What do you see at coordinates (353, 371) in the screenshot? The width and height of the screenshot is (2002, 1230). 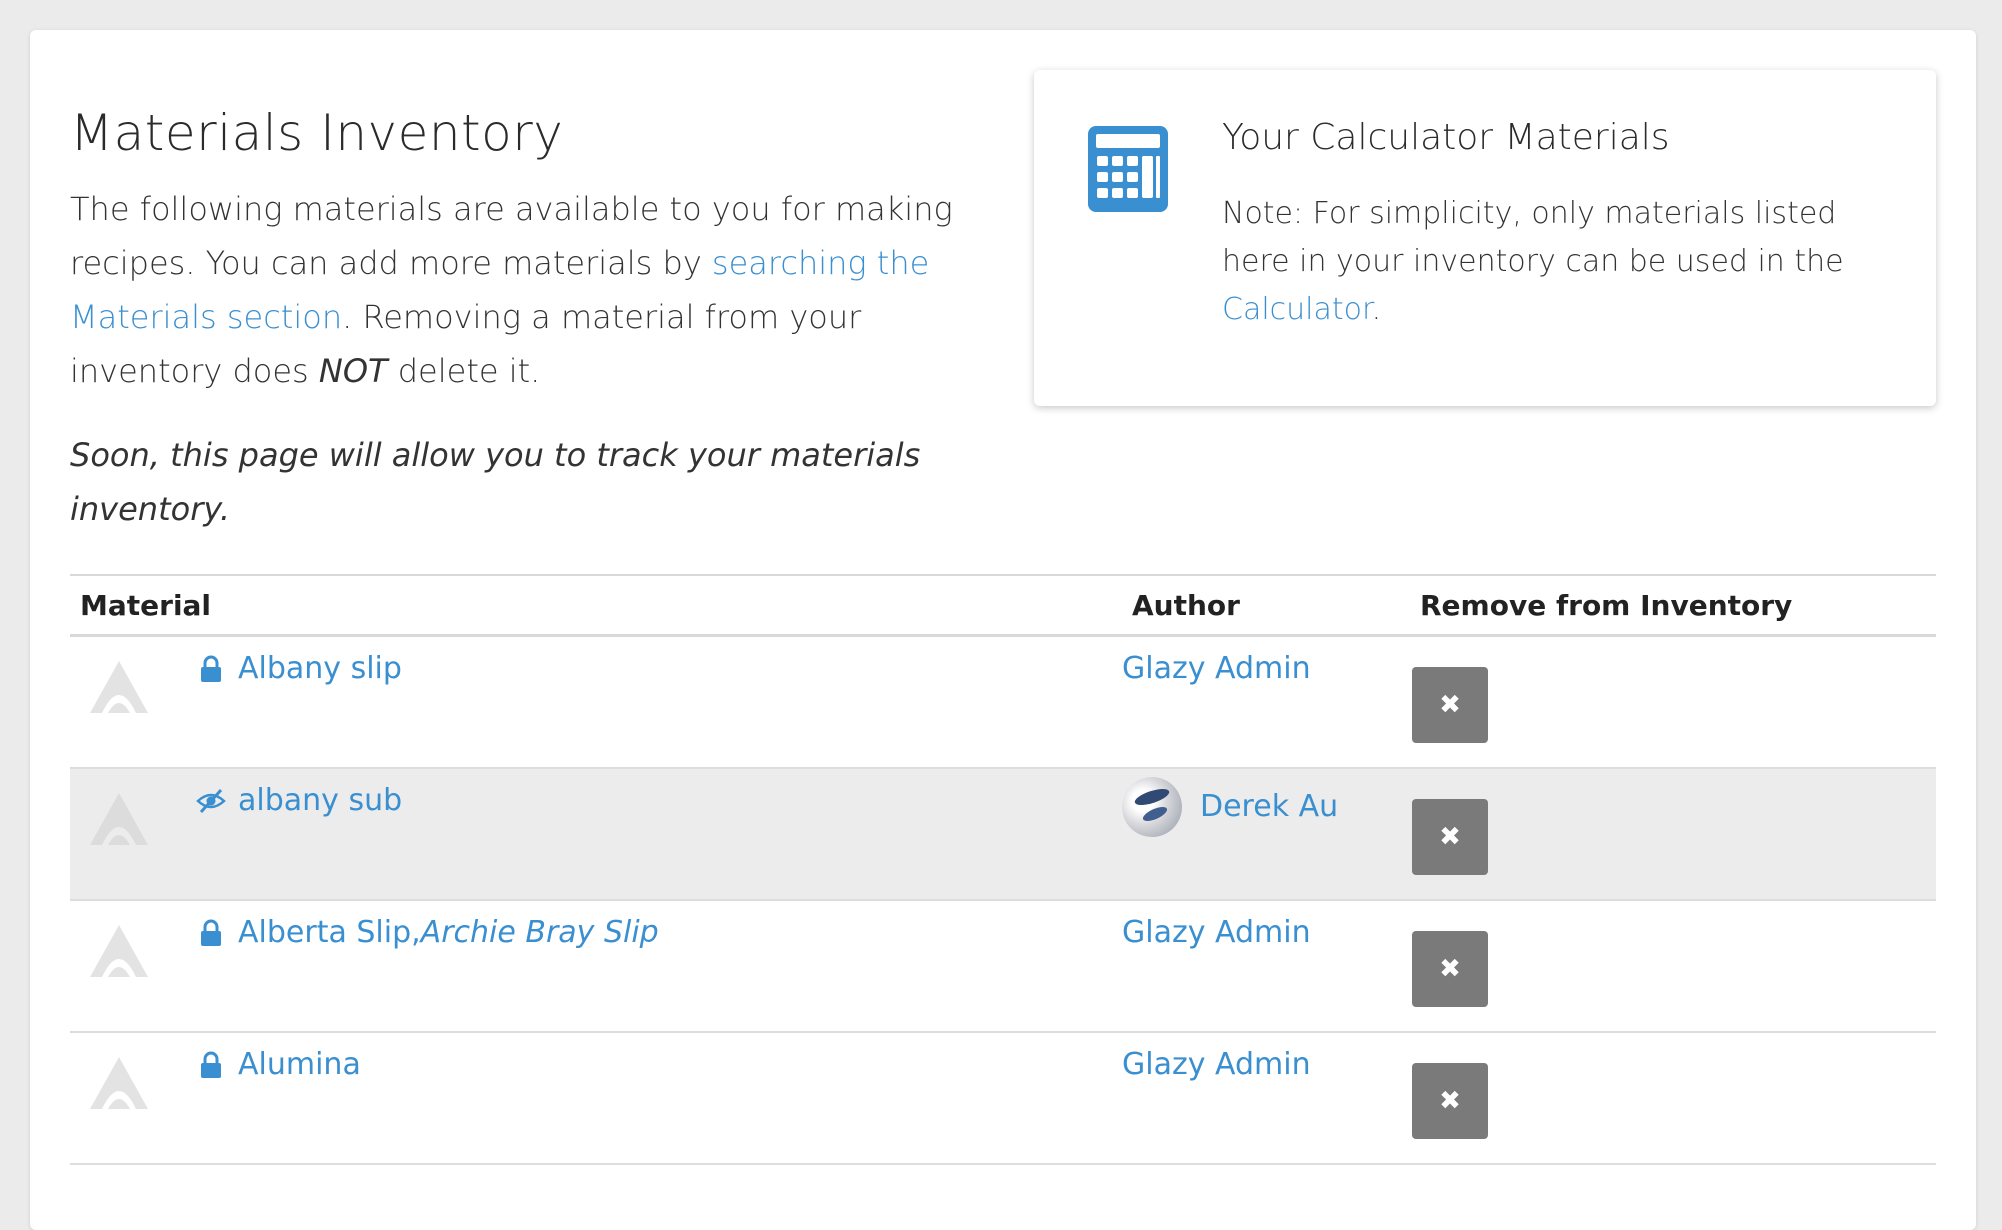 I see `intro-emphasis: NOT` at bounding box center [353, 371].